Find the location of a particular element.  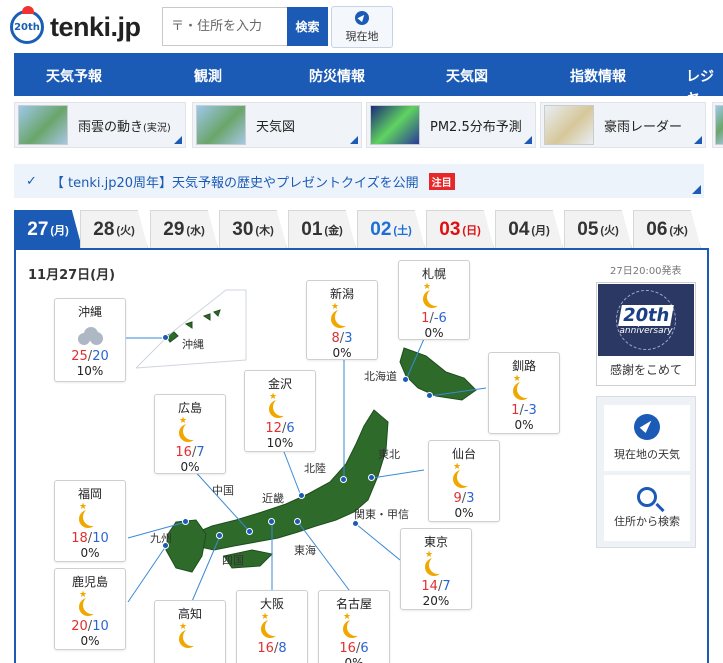

temp-low: -6 is located at coordinates (440, 318).